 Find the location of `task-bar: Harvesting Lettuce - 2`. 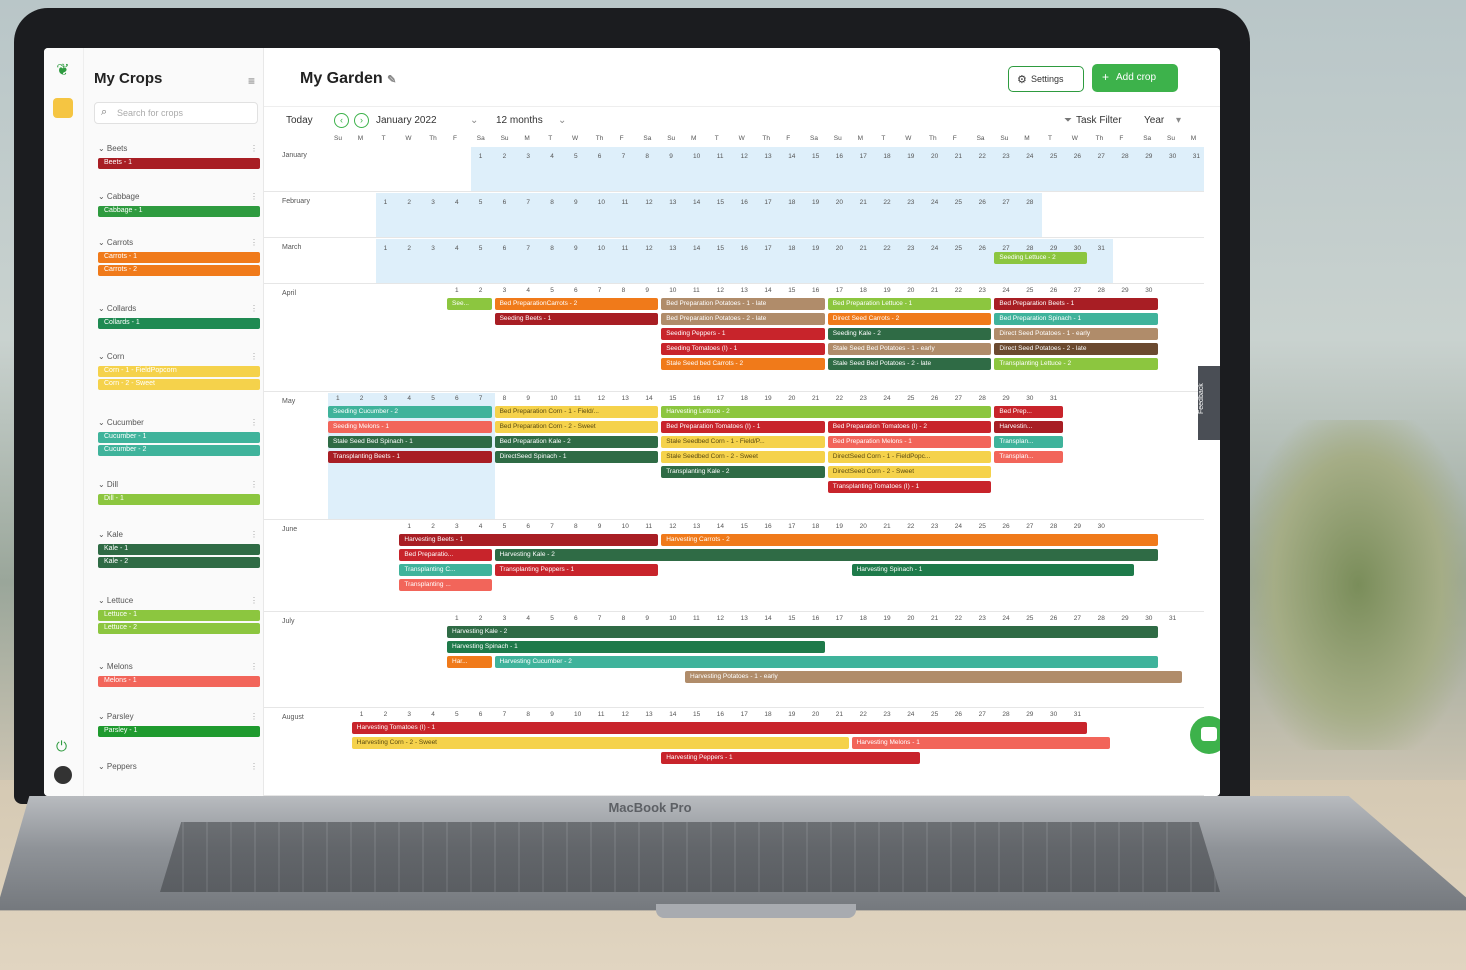

task-bar: Harvesting Lettuce - 2 is located at coordinates (826, 412).